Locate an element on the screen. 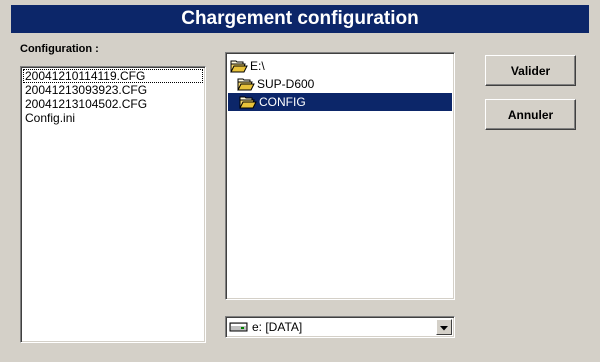 The height and width of the screenshot is (362, 600). directory-item-label: SUP-D600 is located at coordinates (286, 84).